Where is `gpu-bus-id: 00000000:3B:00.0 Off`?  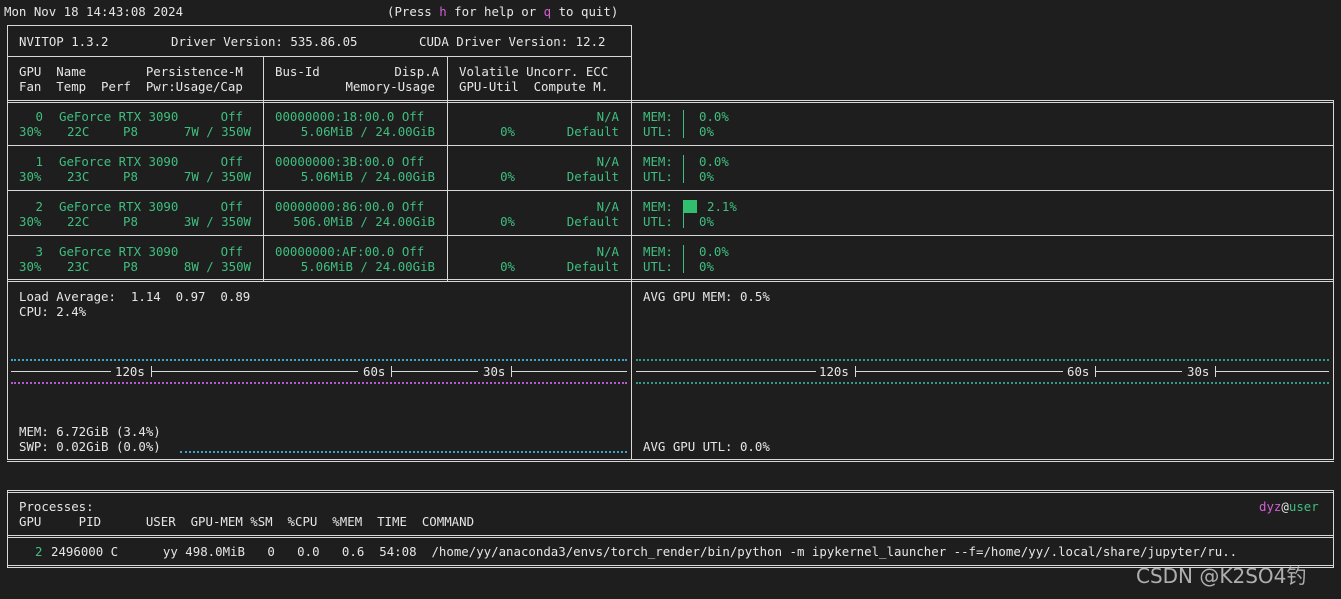 gpu-bus-id: 00000000:3B:00.0 Off is located at coordinates (350, 161).